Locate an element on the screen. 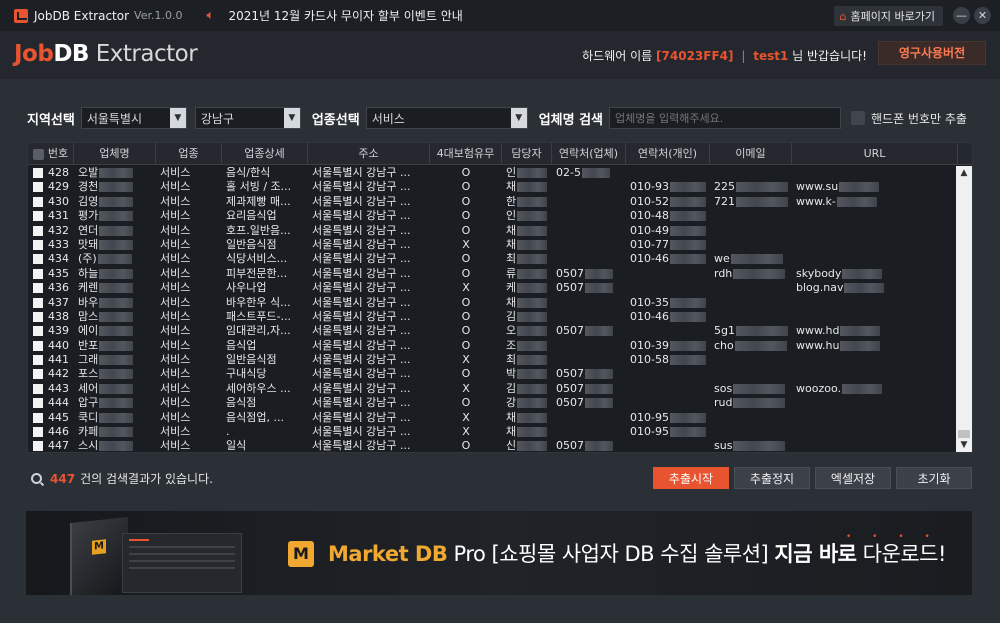 This screenshot has height=623, width=1000. table-row: 431 평가 서비스 요리음식업 서울특별시 강남구 ... O 인 010-48 is located at coordinates (493, 216).